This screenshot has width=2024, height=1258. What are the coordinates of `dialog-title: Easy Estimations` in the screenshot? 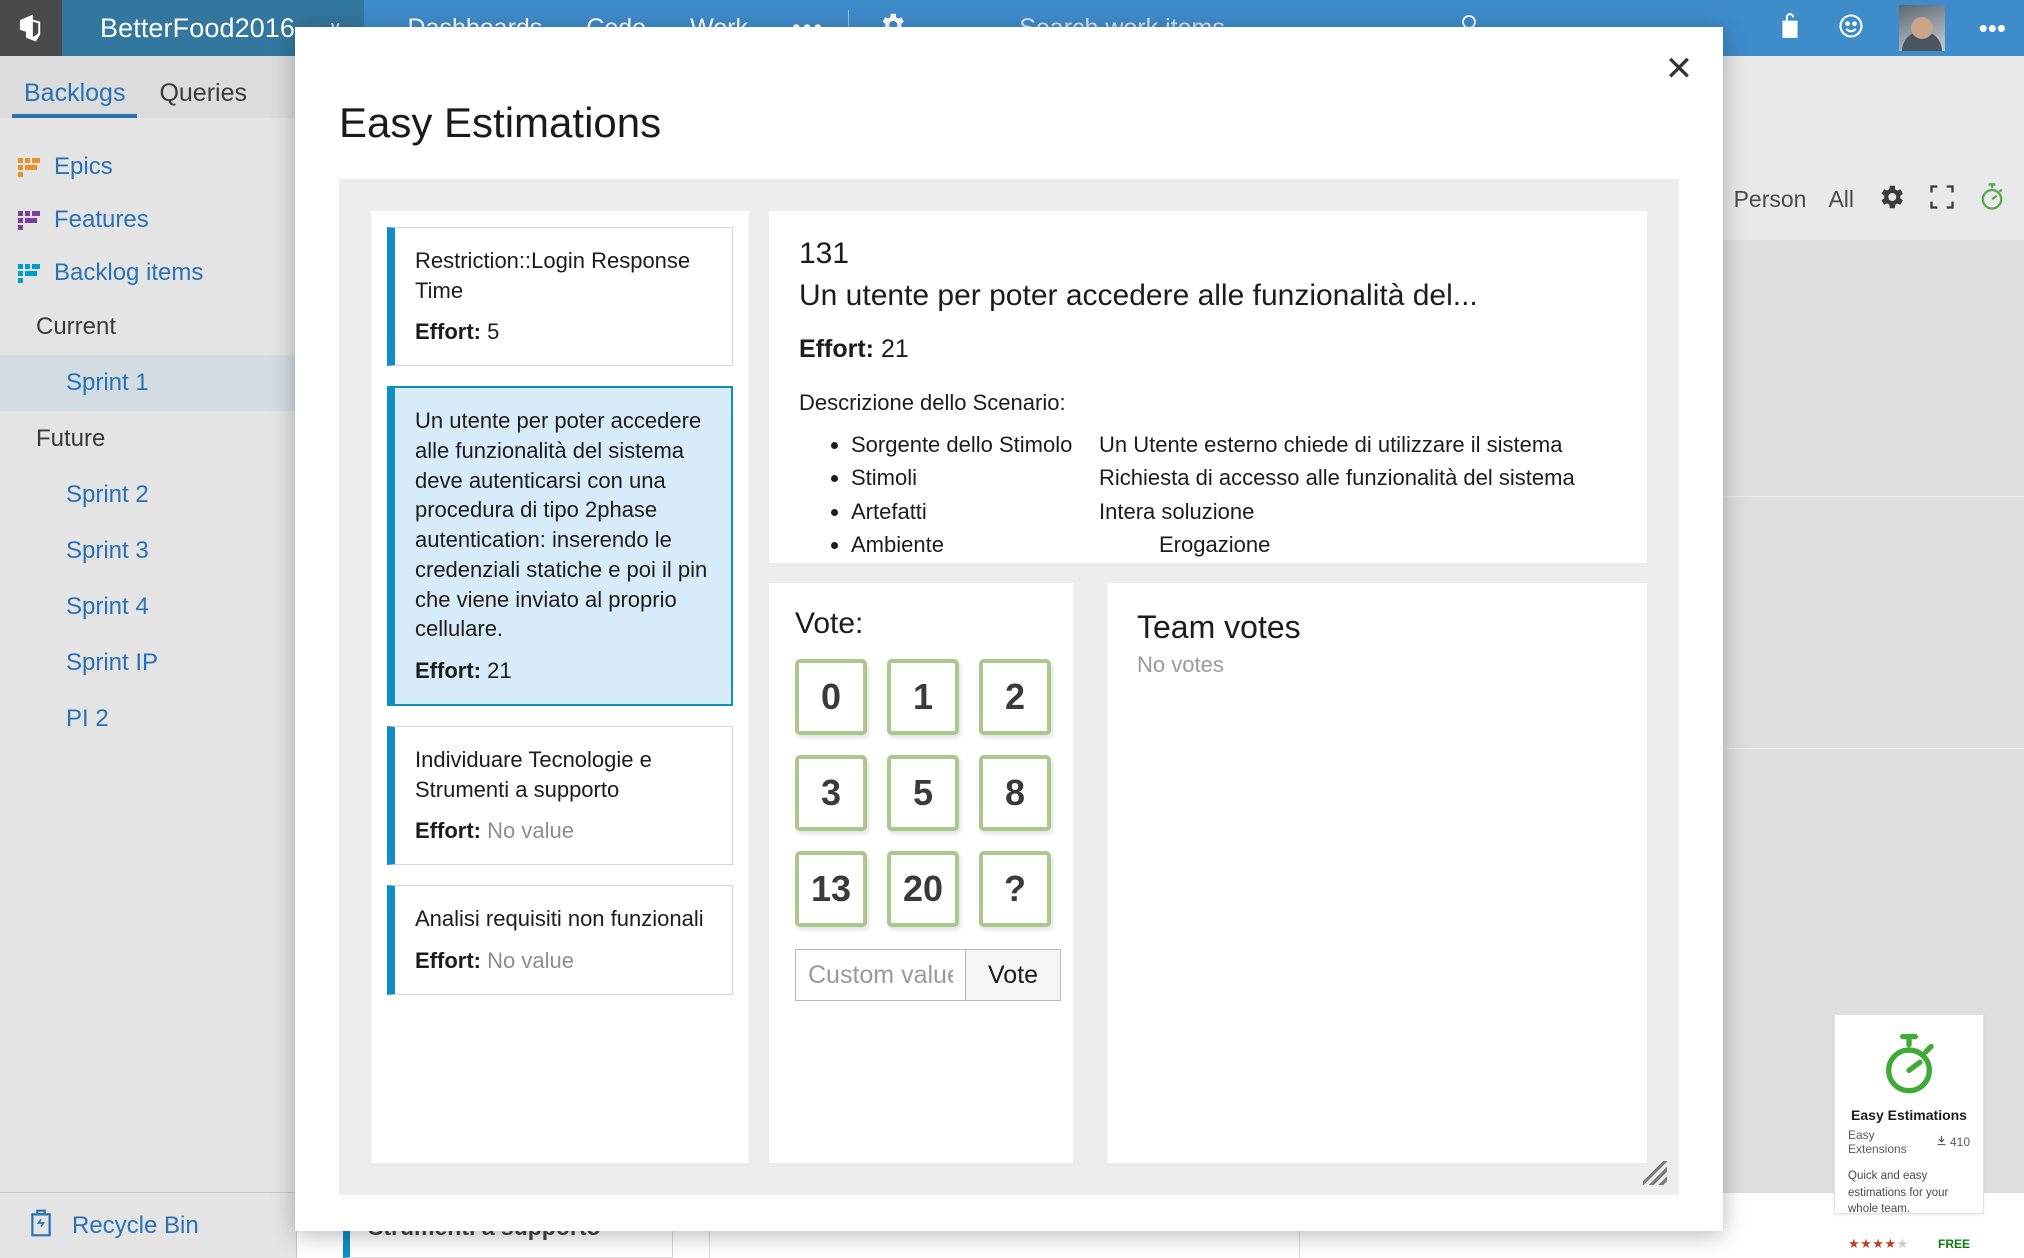 It's located at (500, 122).